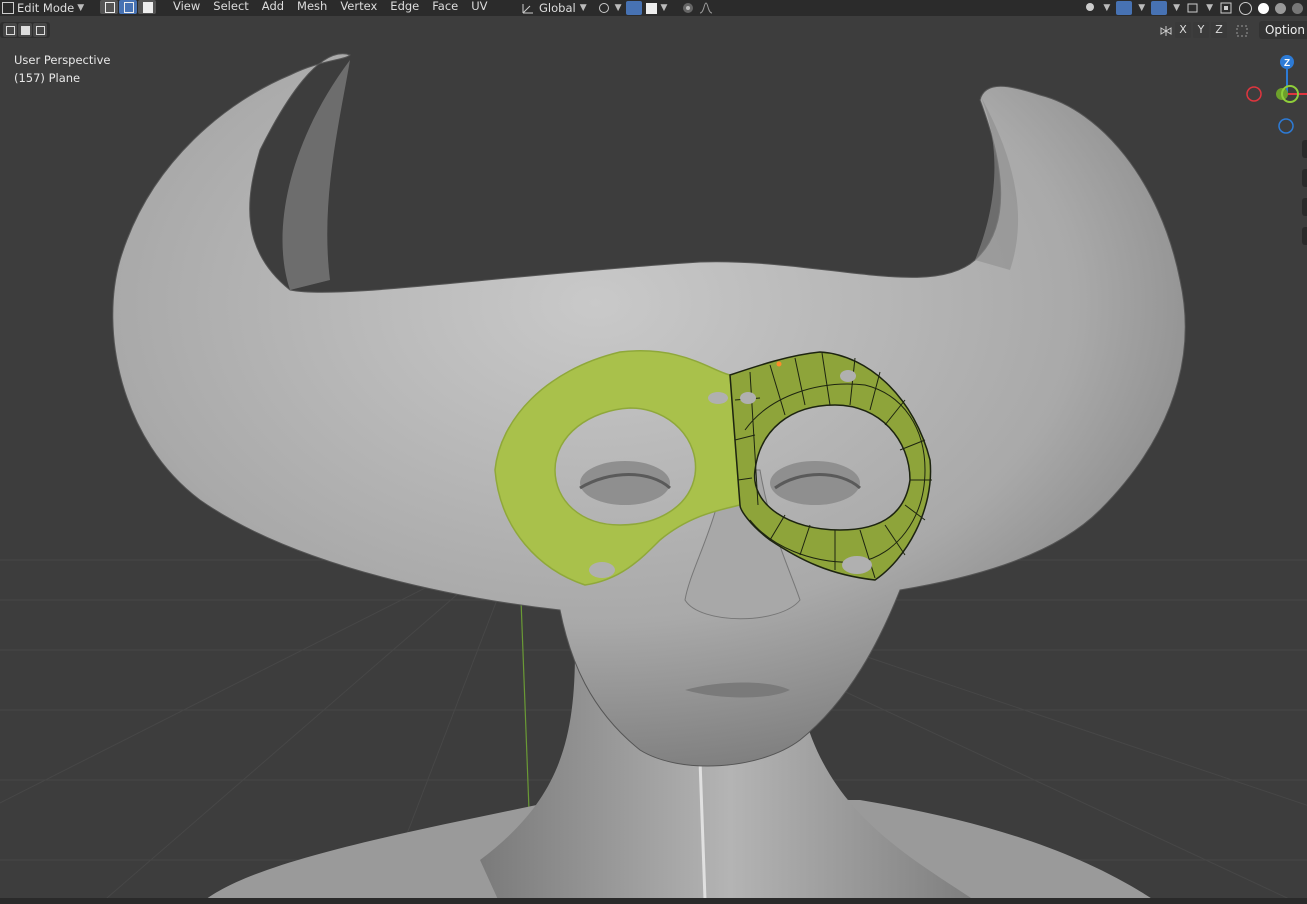 This screenshot has width=1307, height=904. Describe the element at coordinates (1263, 8) in the screenshot. I see `solid-shading-icon` at that location.